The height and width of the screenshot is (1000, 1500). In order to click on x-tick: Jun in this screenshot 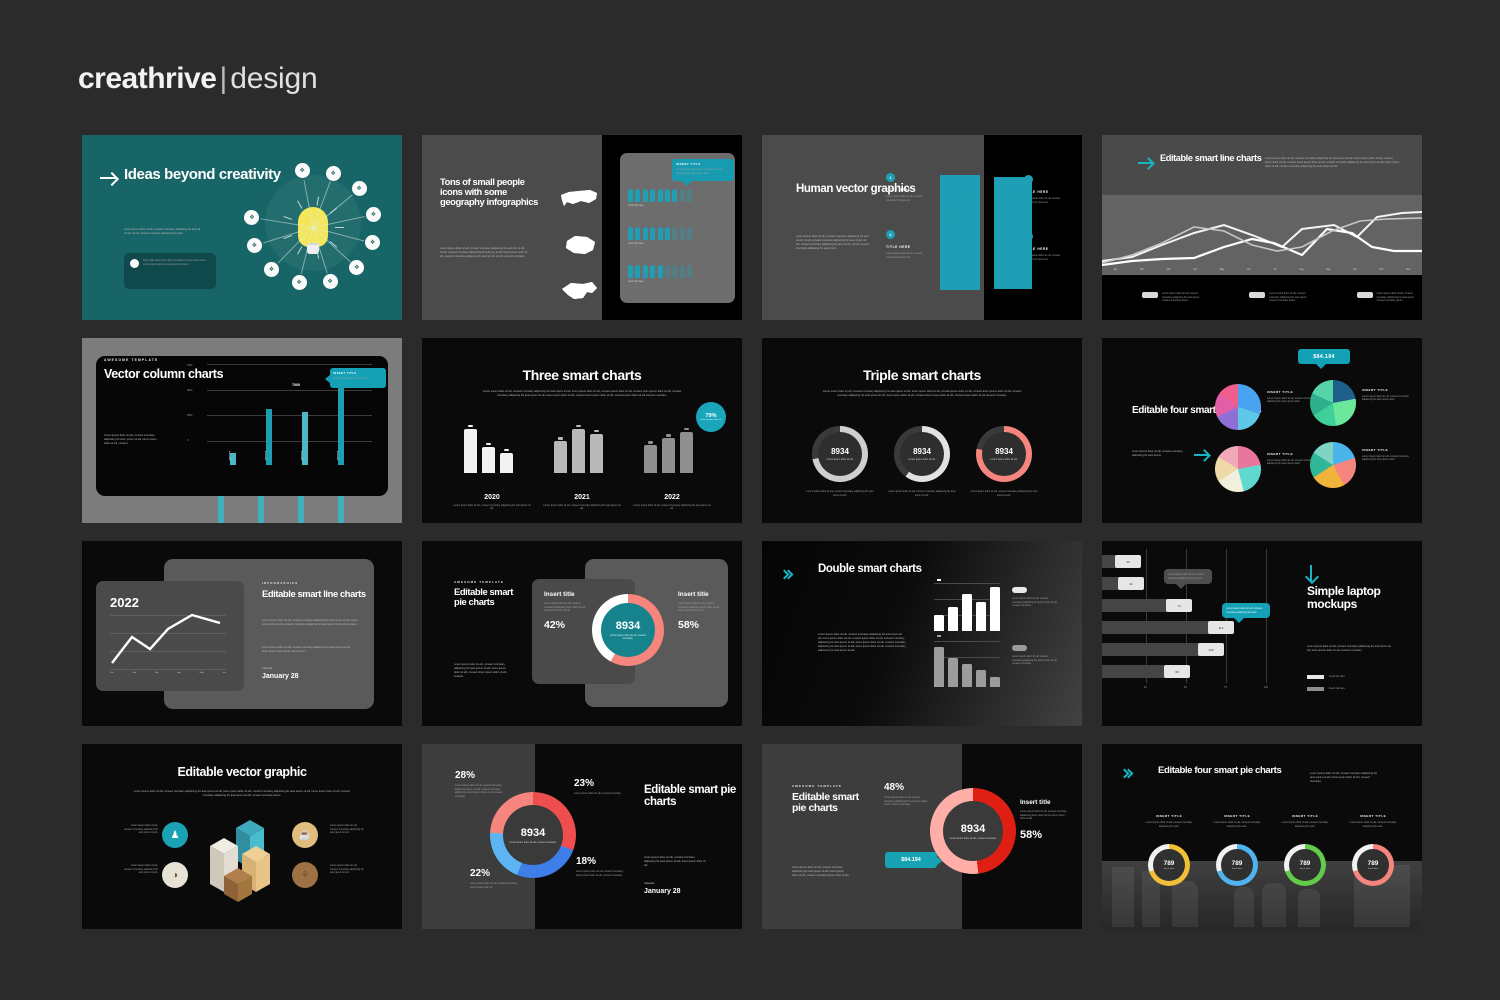, I will do `click(1248, 269)`.